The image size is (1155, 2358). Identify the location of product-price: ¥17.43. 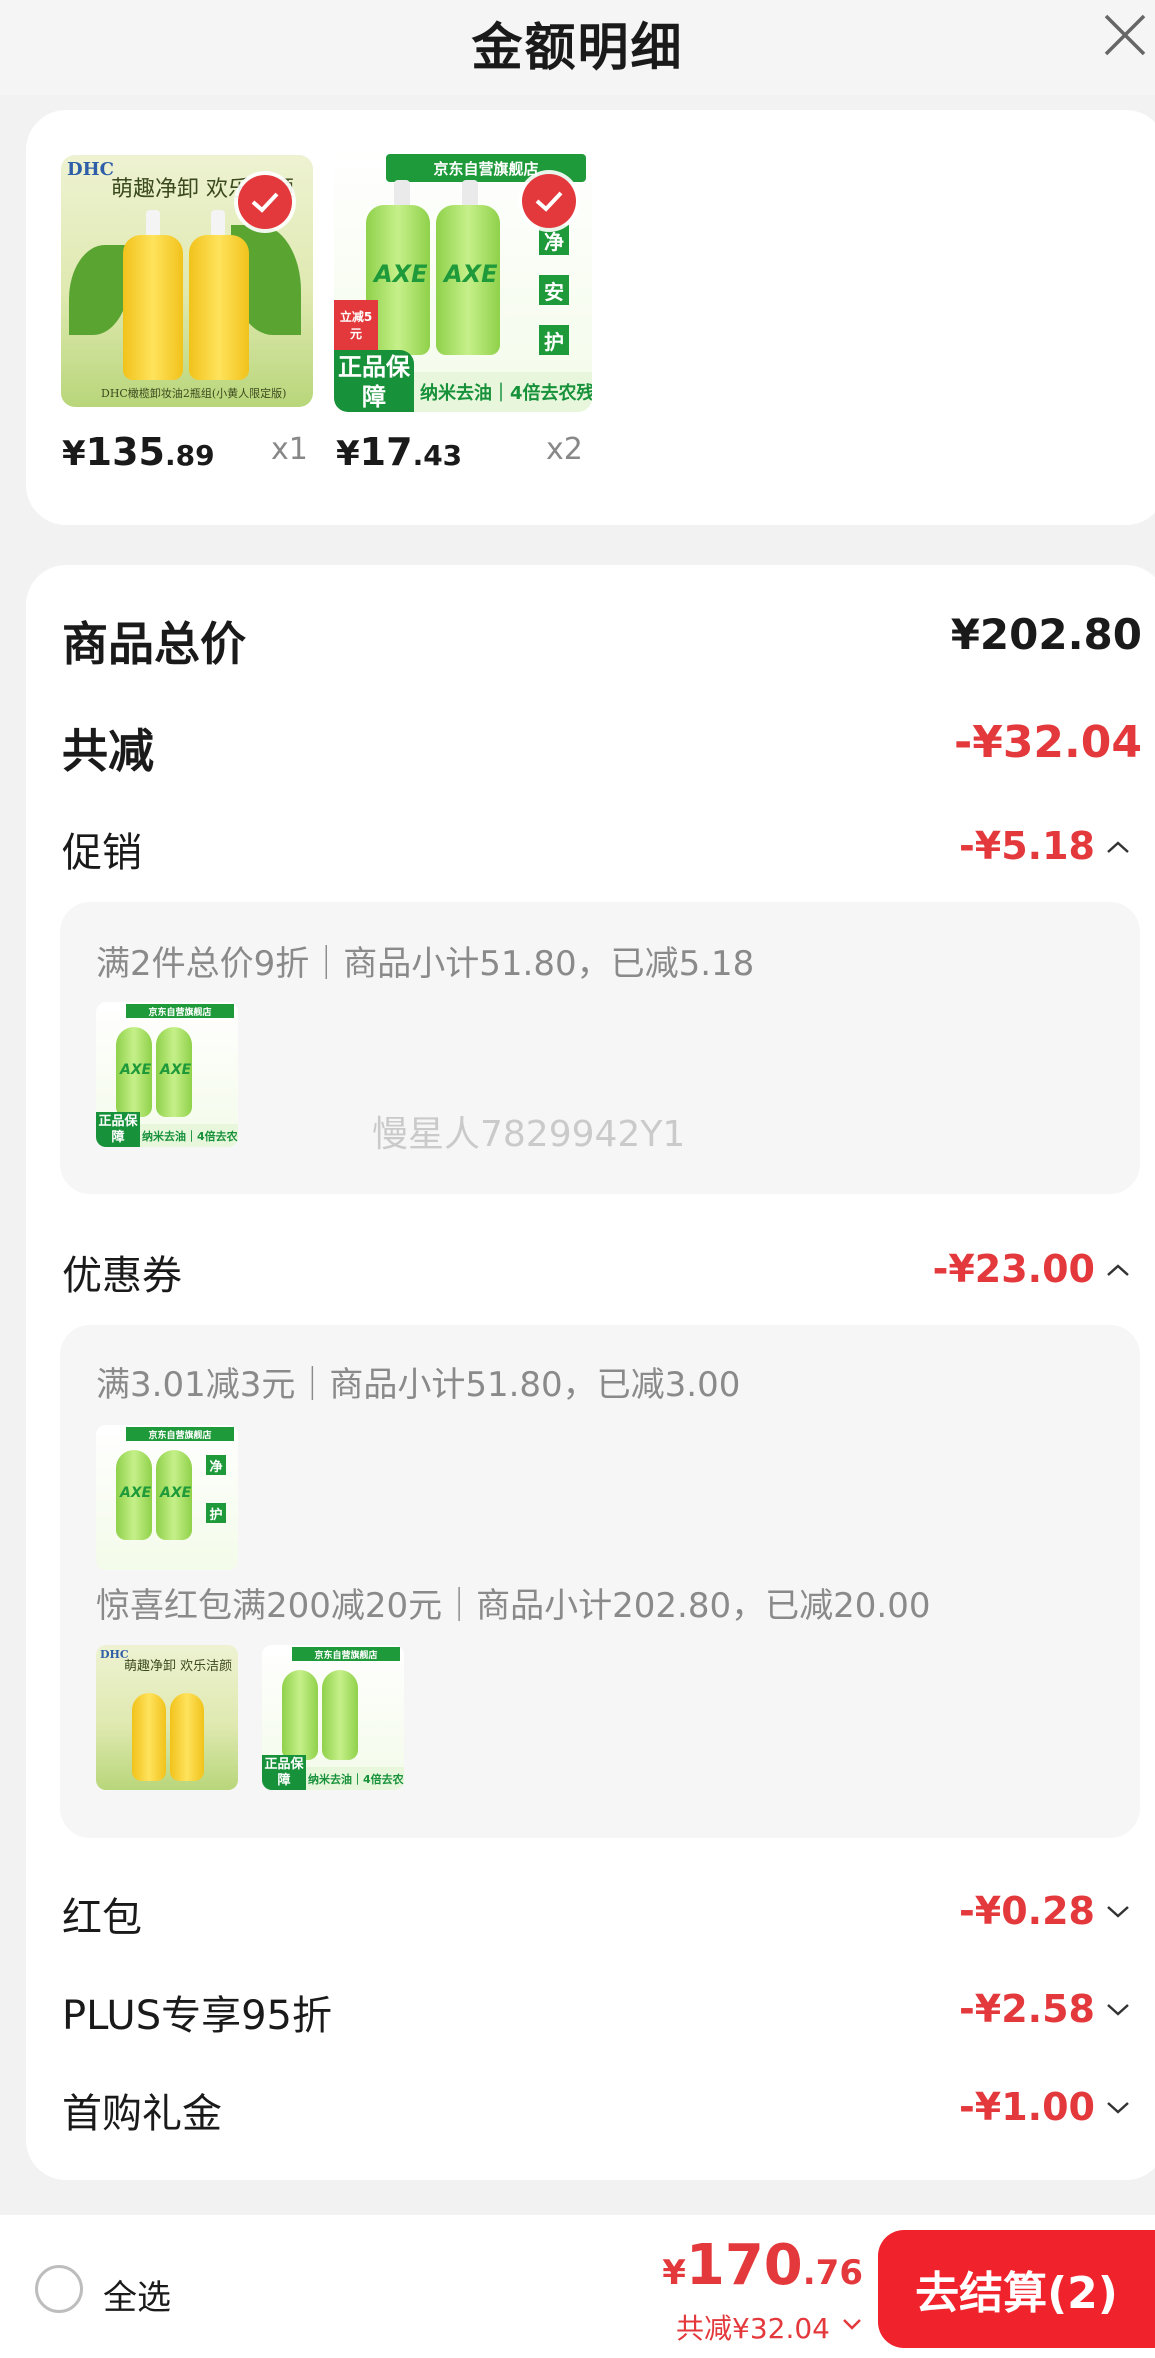
(399, 452).